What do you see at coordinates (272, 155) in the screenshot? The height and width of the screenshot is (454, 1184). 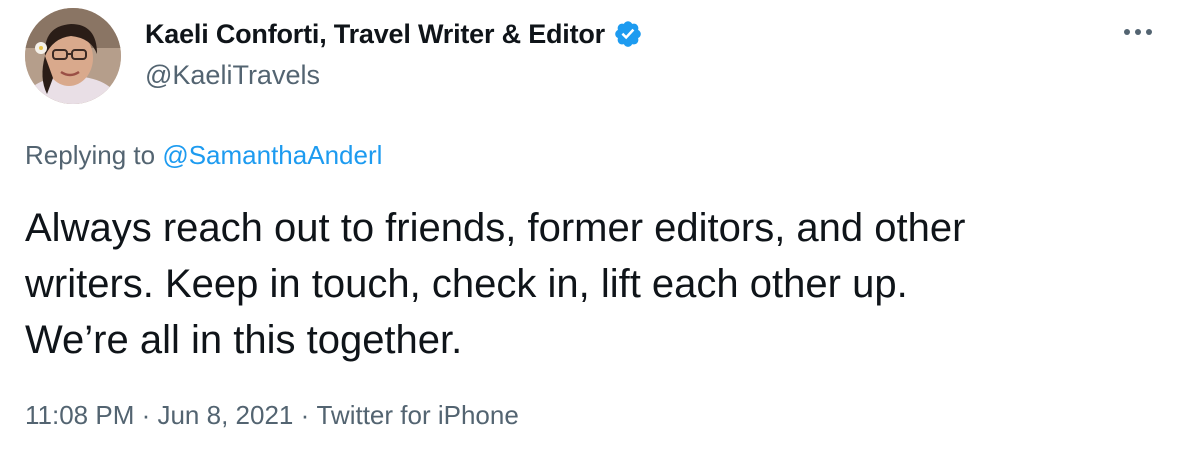 I see `reply-mention-link: @SamanthaAnderl` at bounding box center [272, 155].